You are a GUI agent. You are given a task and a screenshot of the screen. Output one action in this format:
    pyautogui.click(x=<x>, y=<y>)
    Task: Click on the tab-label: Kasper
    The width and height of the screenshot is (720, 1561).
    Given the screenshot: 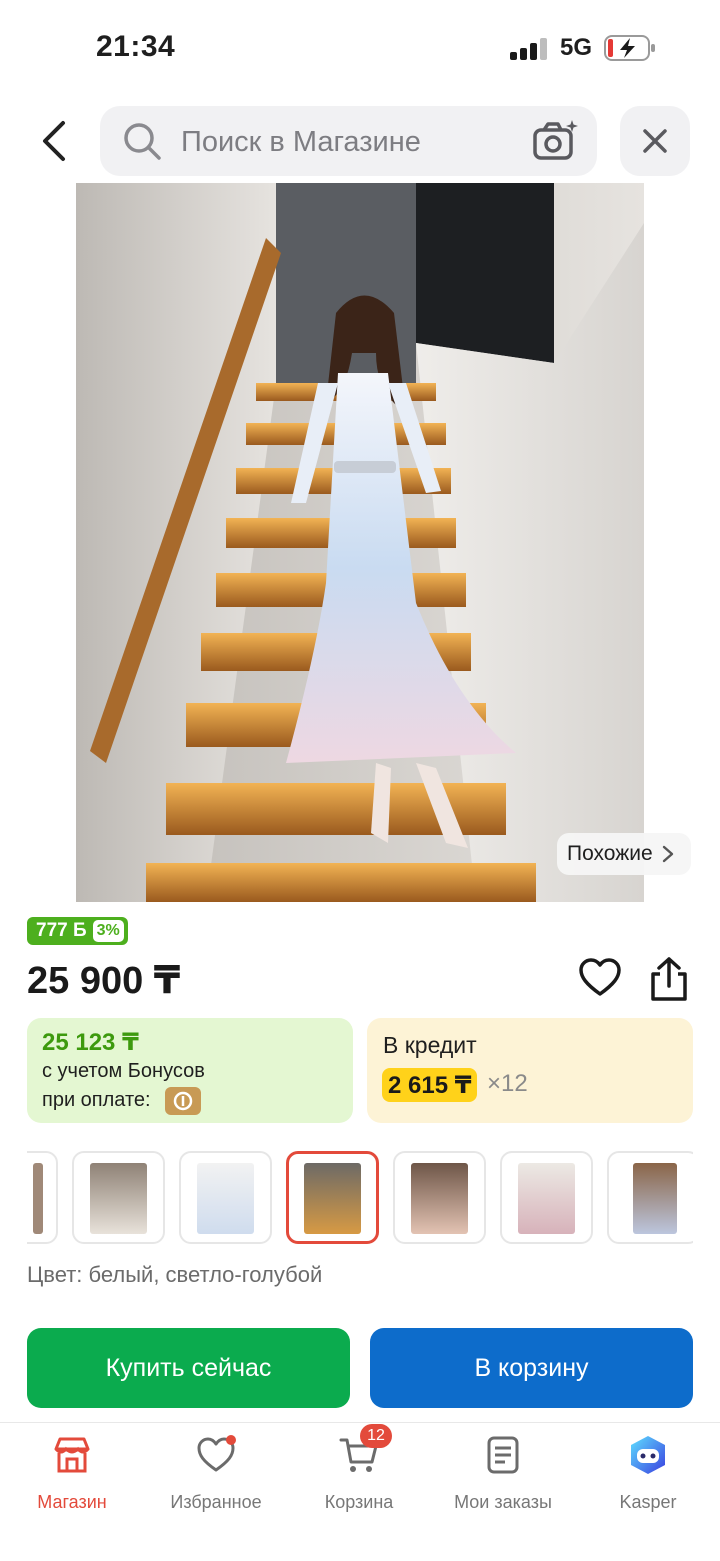 What is the action you would take?
    pyautogui.click(x=648, y=1502)
    